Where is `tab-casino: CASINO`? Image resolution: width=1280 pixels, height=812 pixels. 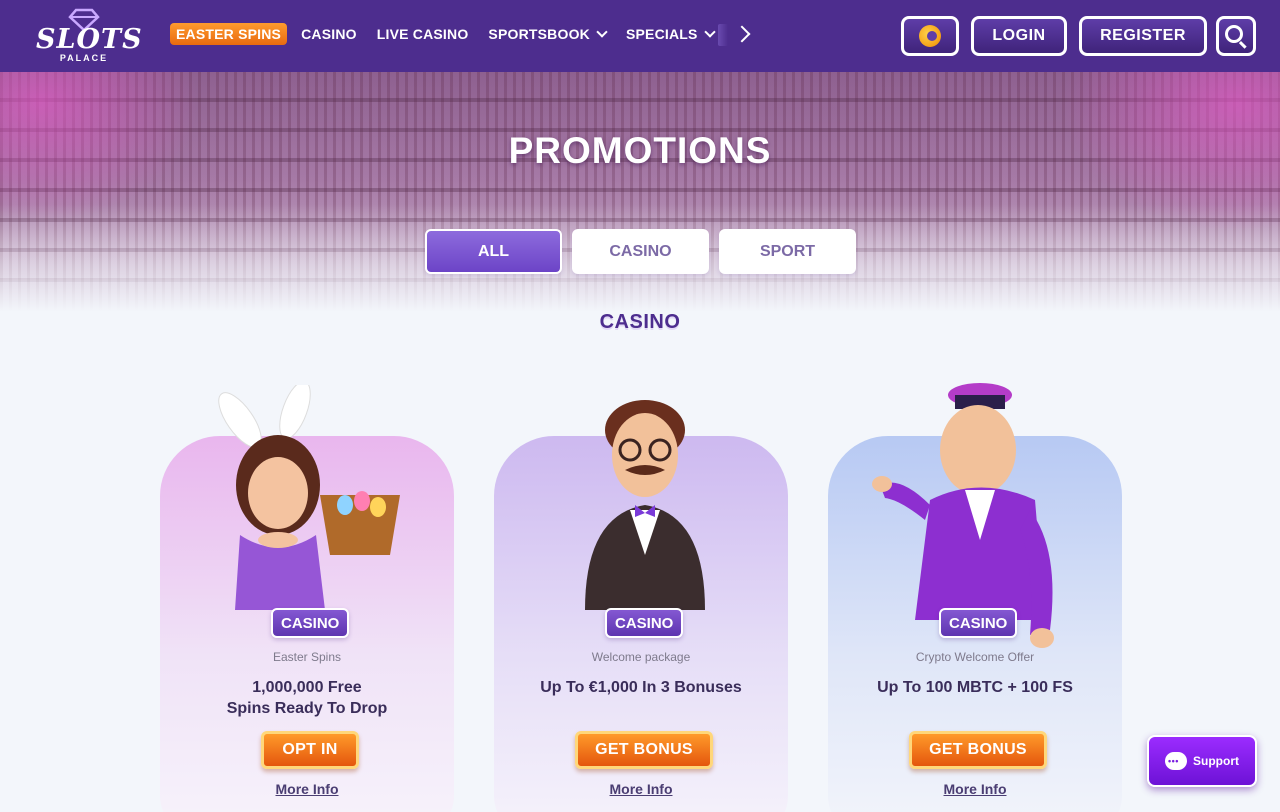 tab-casino: CASINO is located at coordinates (640, 251).